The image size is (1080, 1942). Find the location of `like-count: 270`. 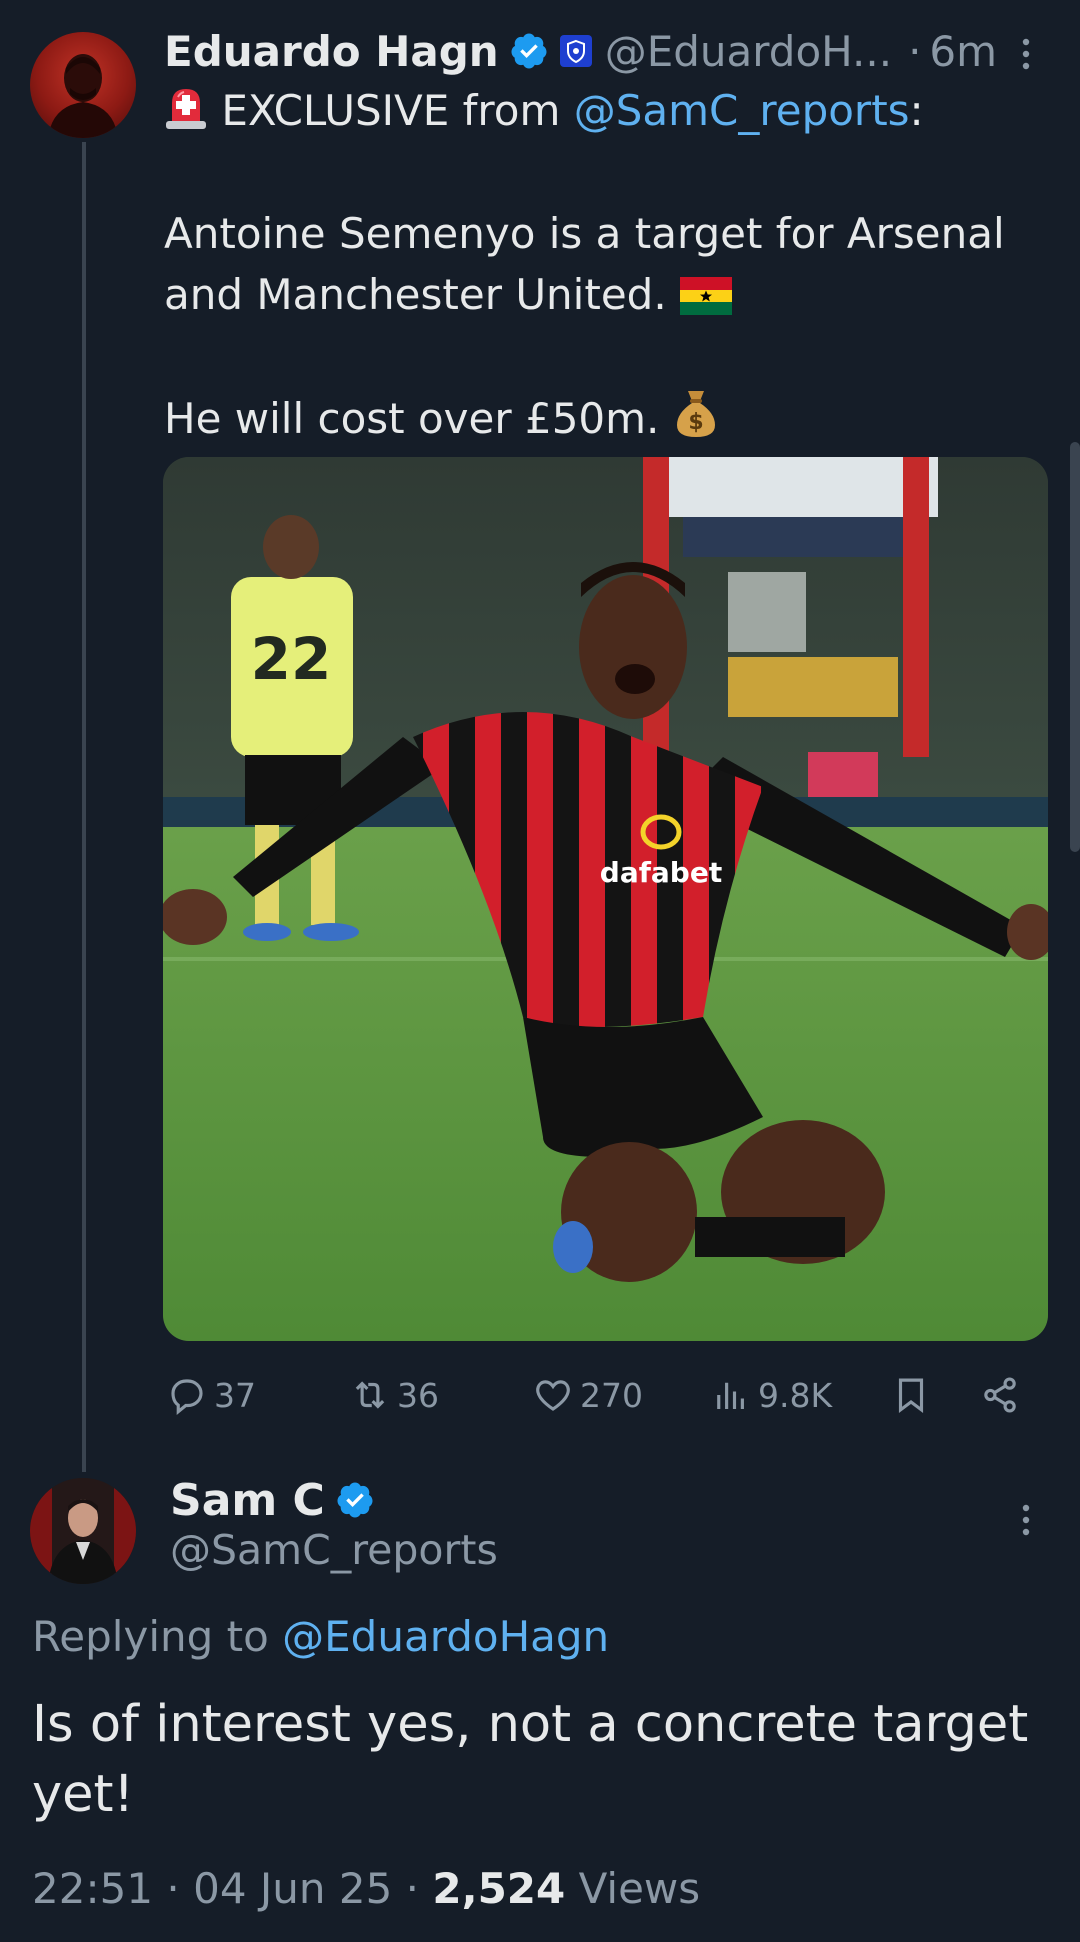

like-count: 270 is located at coordinates (611, 1395).